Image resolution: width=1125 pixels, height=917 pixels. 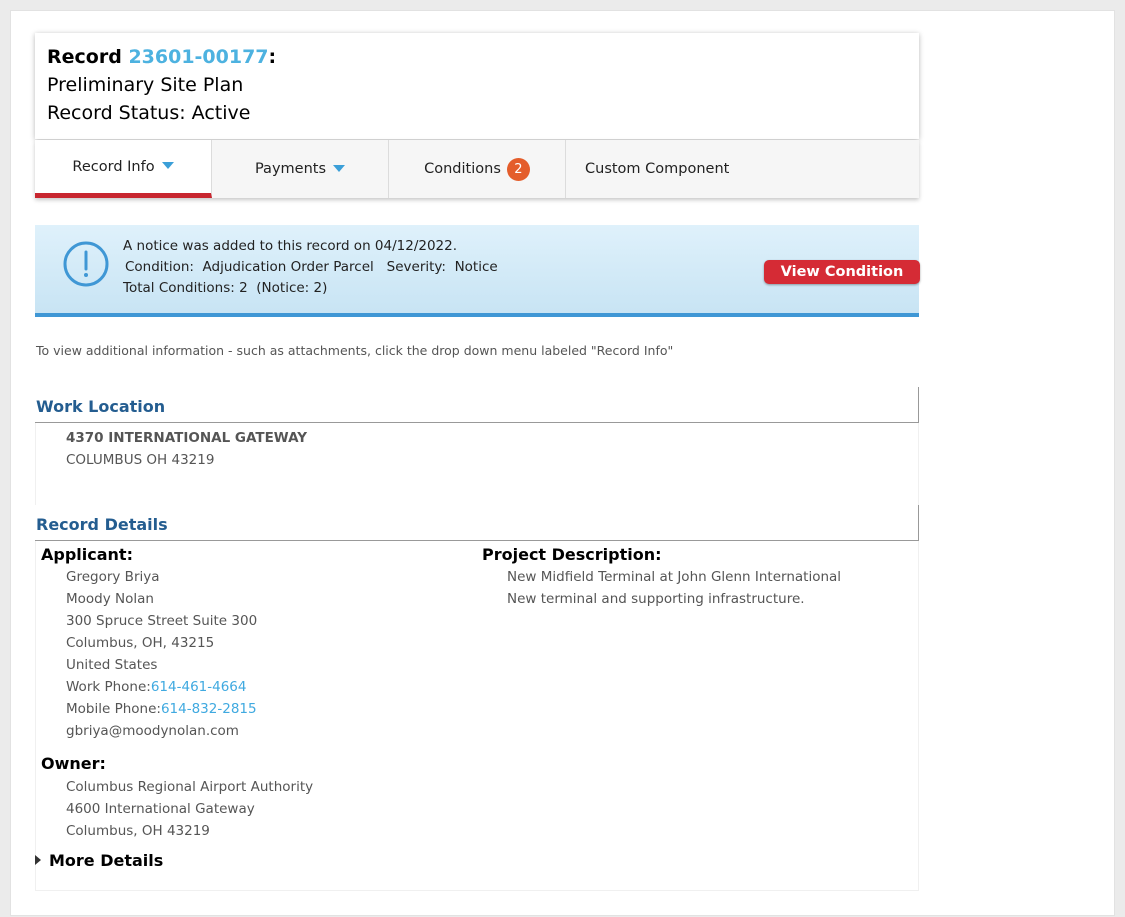 I want to click on record-details-header: Record Details, so click(x=477, y=523).